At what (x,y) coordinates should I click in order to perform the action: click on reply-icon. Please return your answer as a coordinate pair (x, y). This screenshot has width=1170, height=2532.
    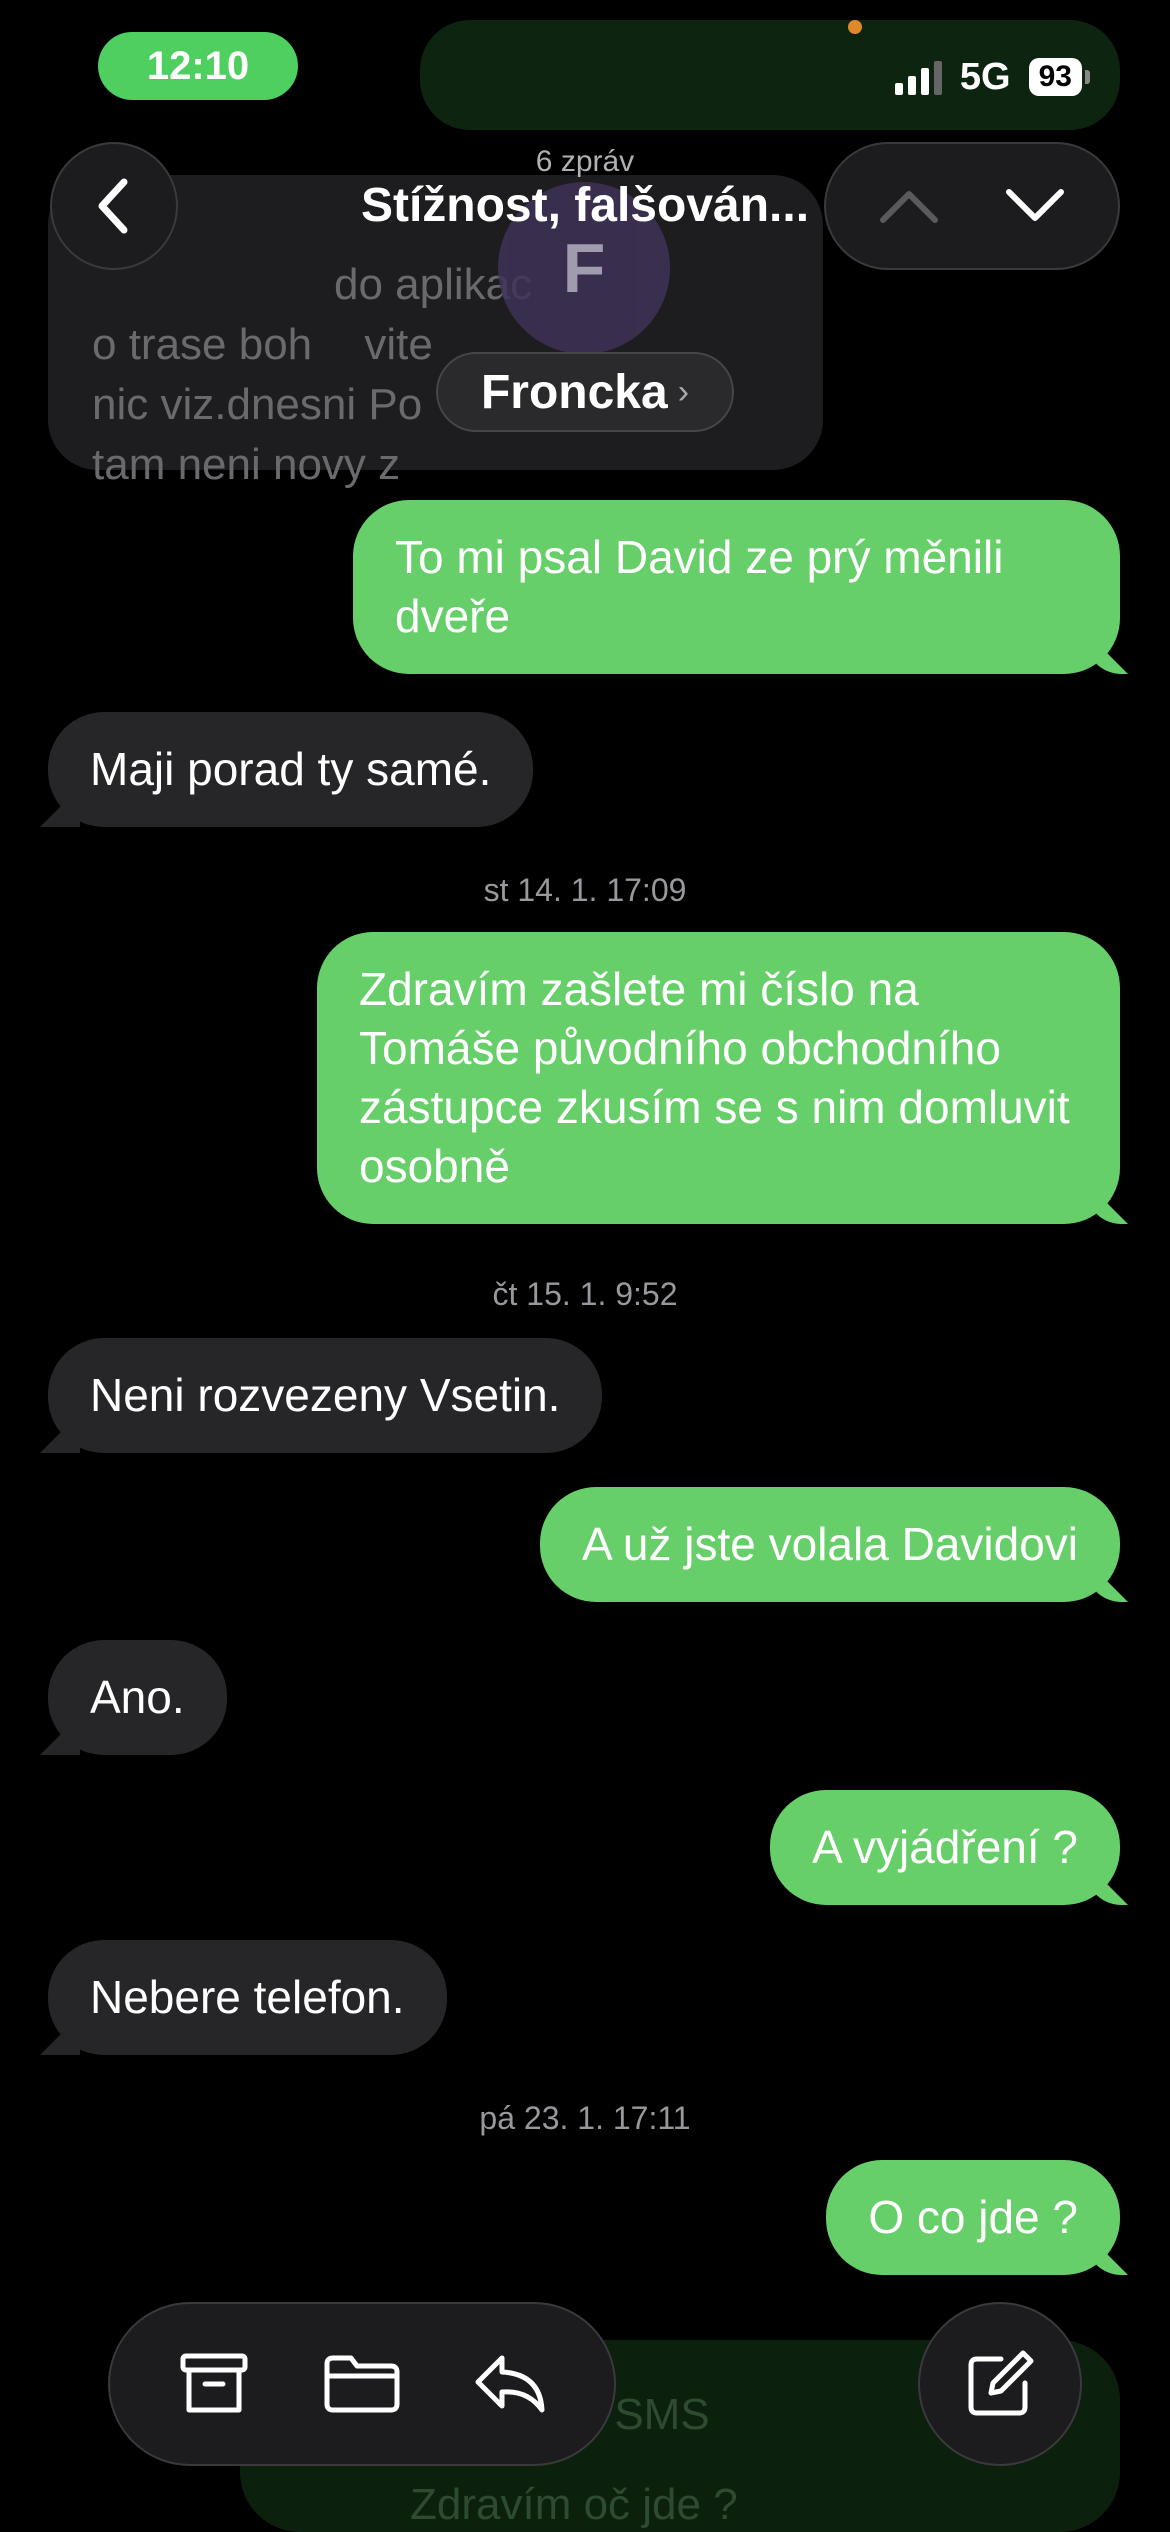
    Looking at the image, I should click on (510, 2384).